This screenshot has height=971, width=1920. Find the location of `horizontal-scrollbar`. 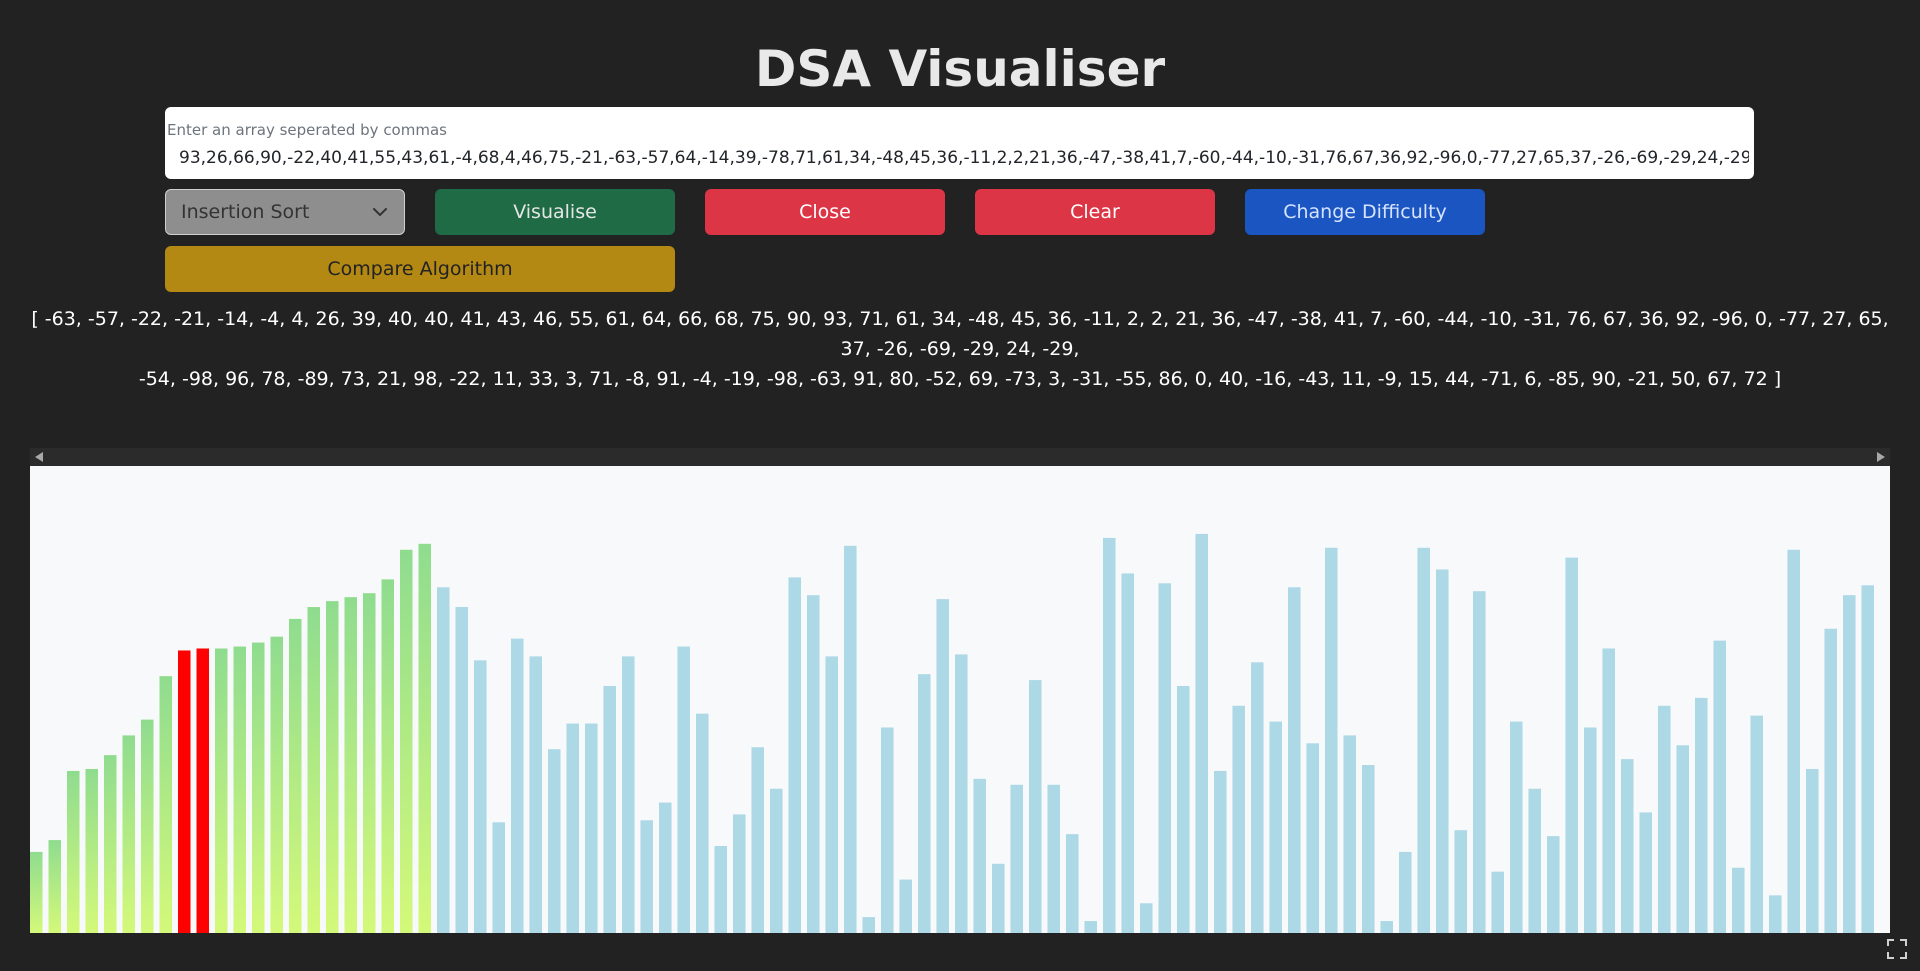

horizontal-scrollbar is located at coordinates (960, 457).